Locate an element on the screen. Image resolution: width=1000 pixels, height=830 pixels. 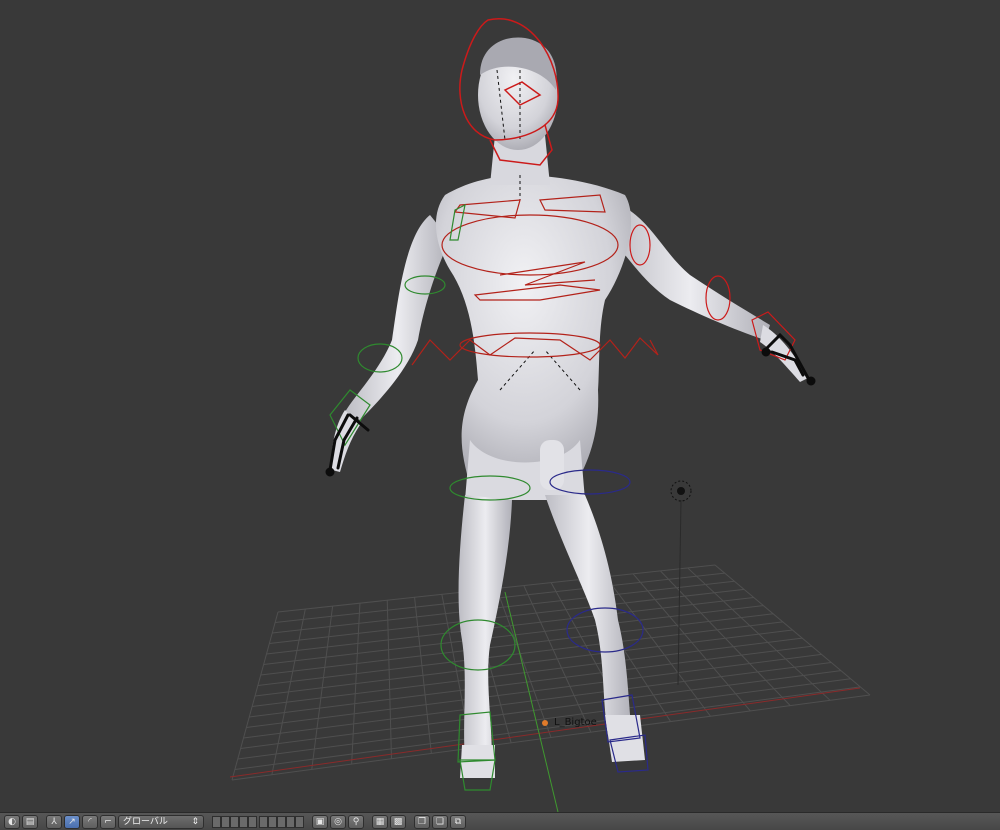
clapper-icon: ▩ is located at coordinates (398, 821).